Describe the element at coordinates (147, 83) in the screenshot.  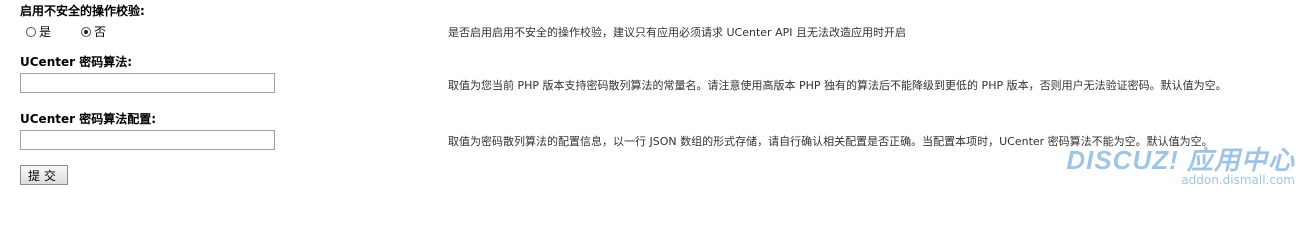
I see `password-algo-input` at that location.